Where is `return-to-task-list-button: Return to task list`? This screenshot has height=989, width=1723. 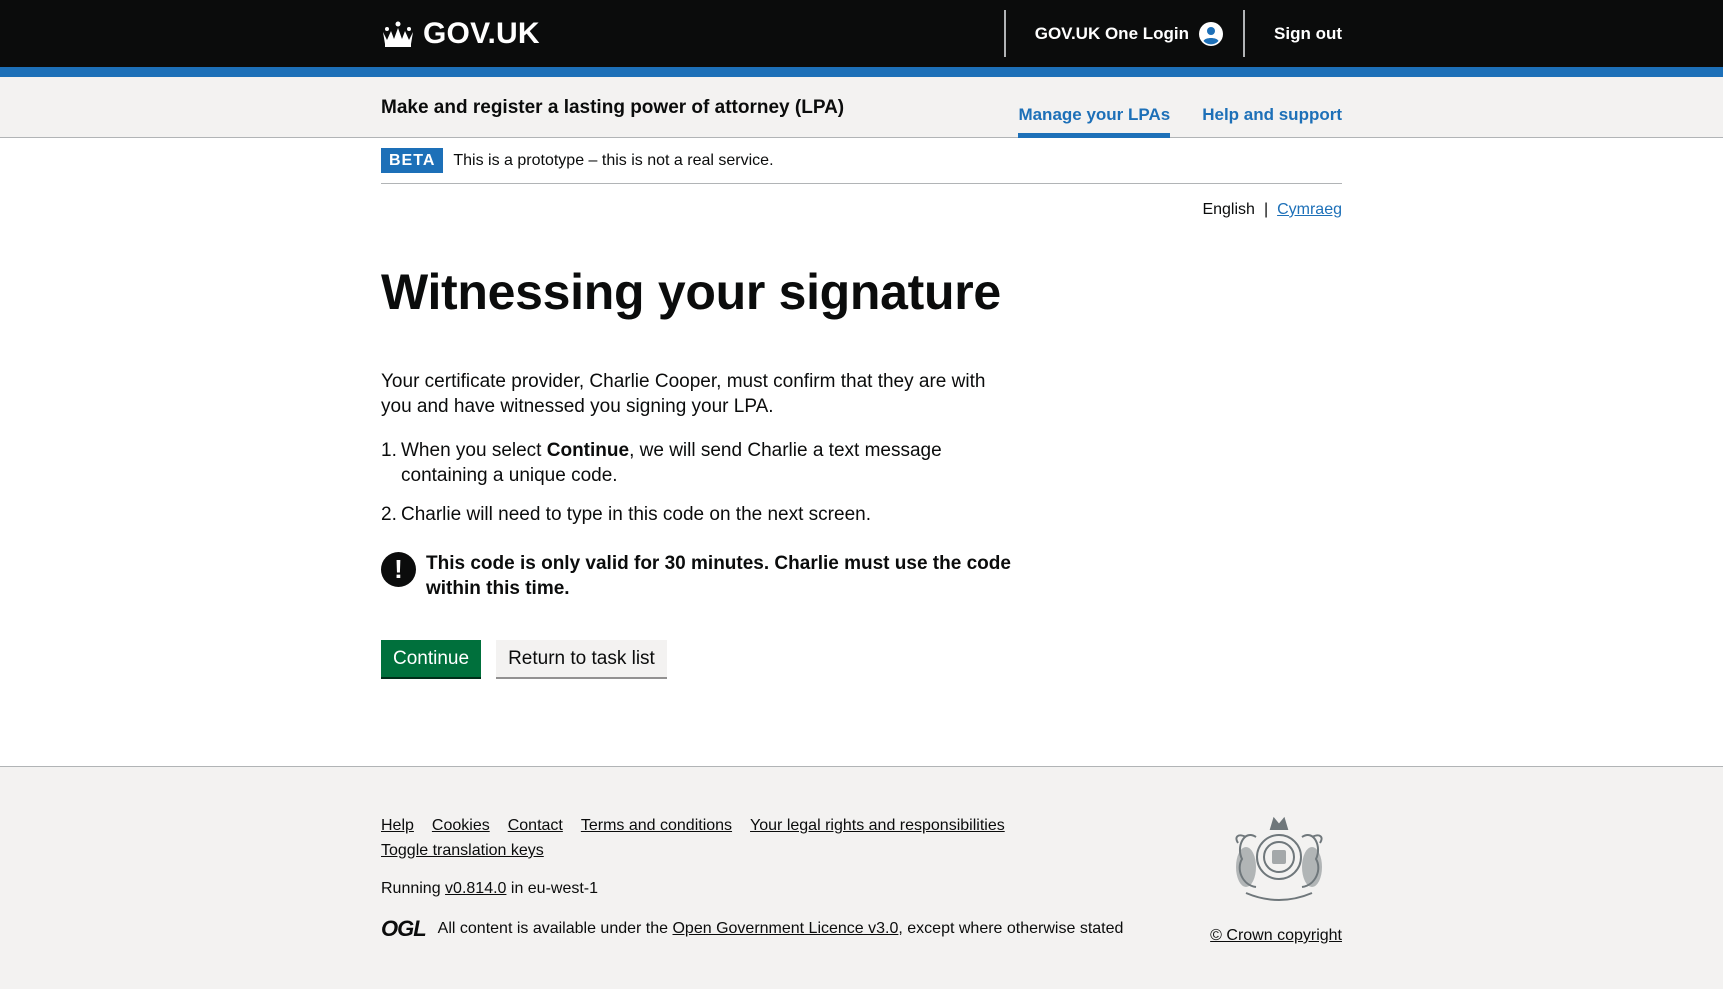
return-to-task-list-button: Return to task list is located at coordinates (581, 658).